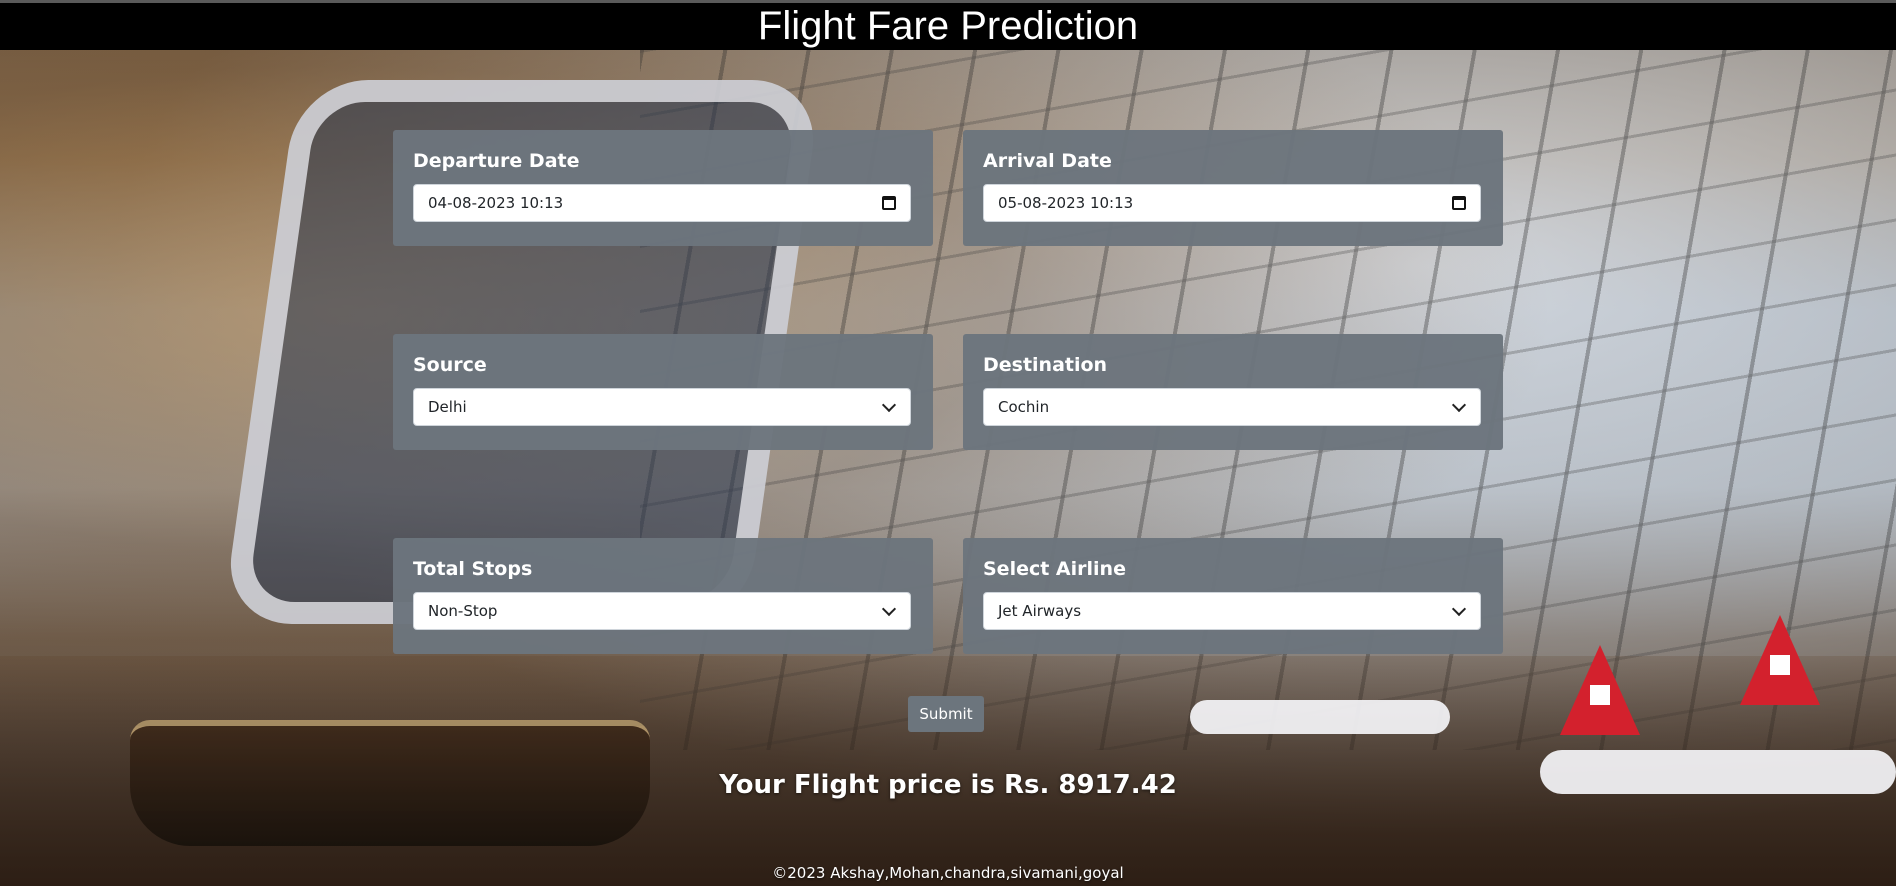 This screenshot has height=886, width=1896. I want to click on submit-button: Submit, so click(946, 714).